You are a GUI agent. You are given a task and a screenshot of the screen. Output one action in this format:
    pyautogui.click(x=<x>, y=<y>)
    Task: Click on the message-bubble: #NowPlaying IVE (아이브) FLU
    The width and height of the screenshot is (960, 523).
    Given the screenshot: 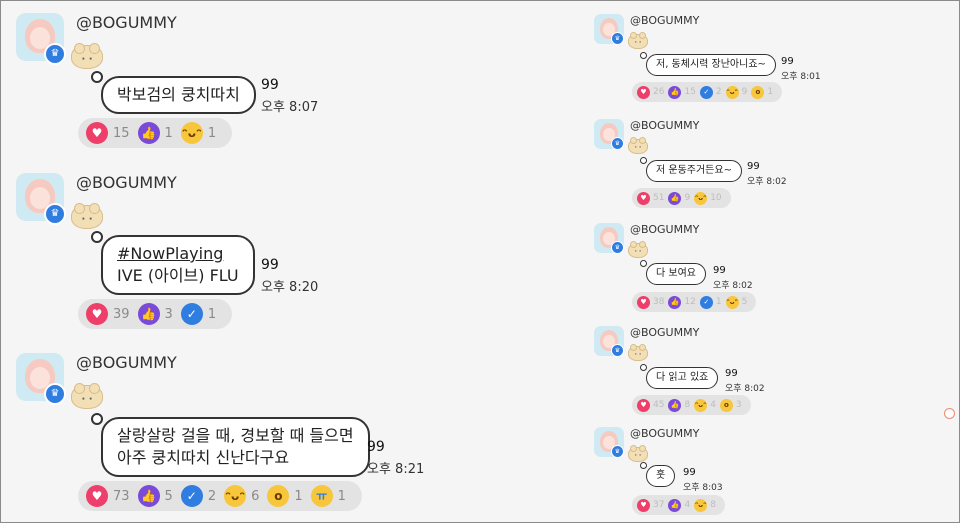 What is the action you would take?
    pyautogui.click(x=178, y=265)
    